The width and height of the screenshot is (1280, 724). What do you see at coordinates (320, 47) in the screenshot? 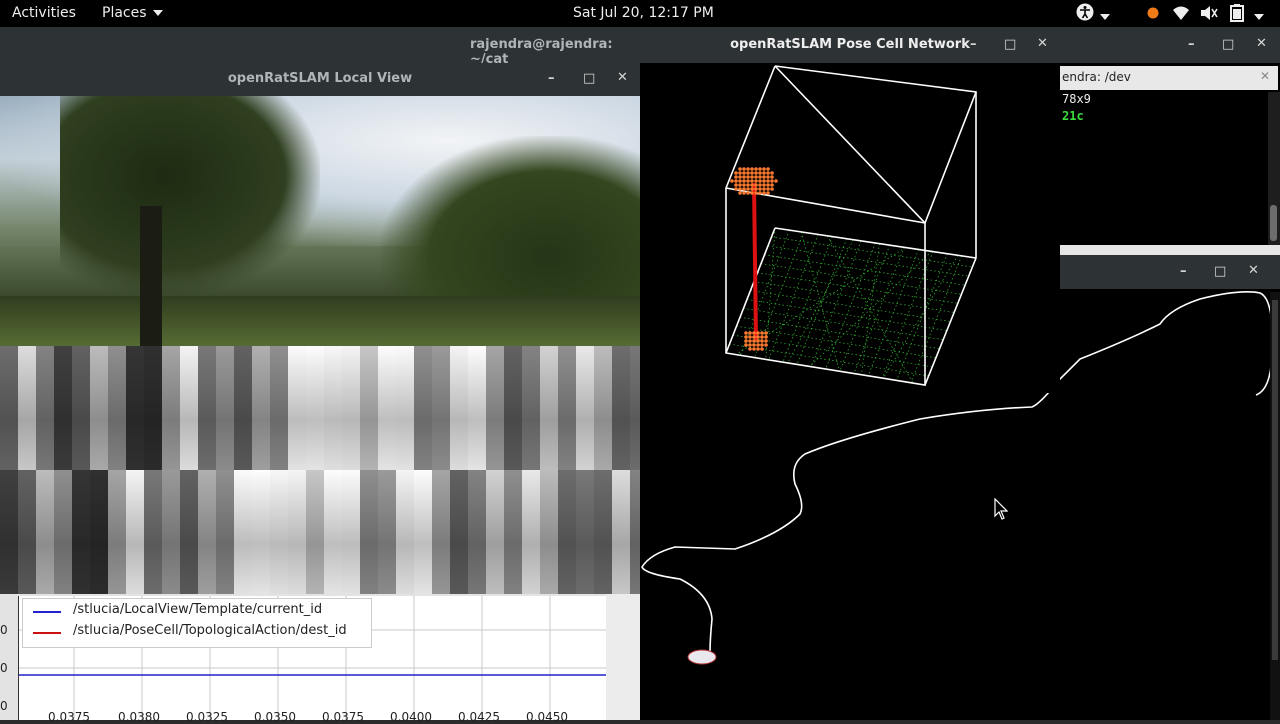
I see `terminal-window-titlebar: rajendra@rajendra: ~/cat` at bounding box center [320, 47].